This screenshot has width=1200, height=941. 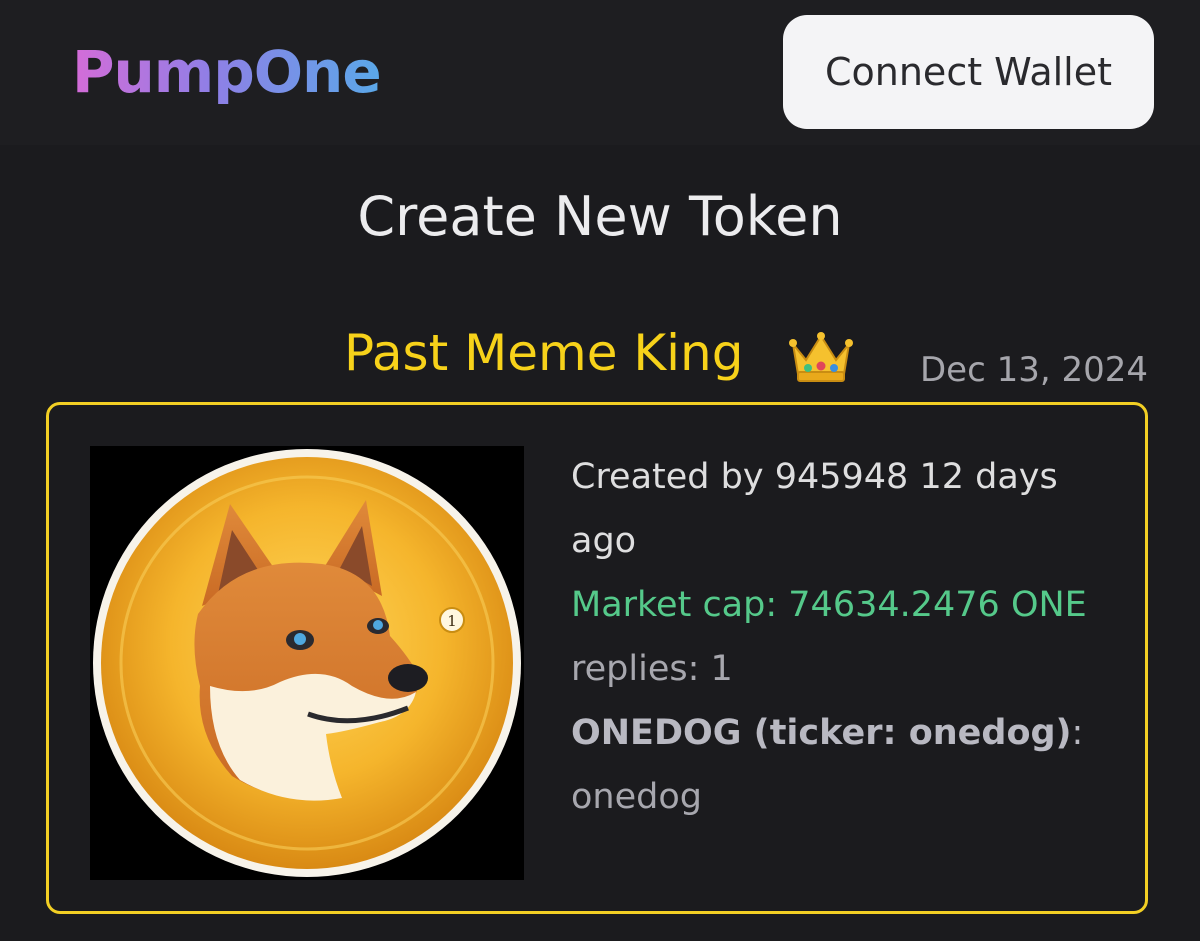 What do you see at coordinates (851, 669) in the screenshot?
I see `replies: replies: 1` at bounding box center [851, 669].